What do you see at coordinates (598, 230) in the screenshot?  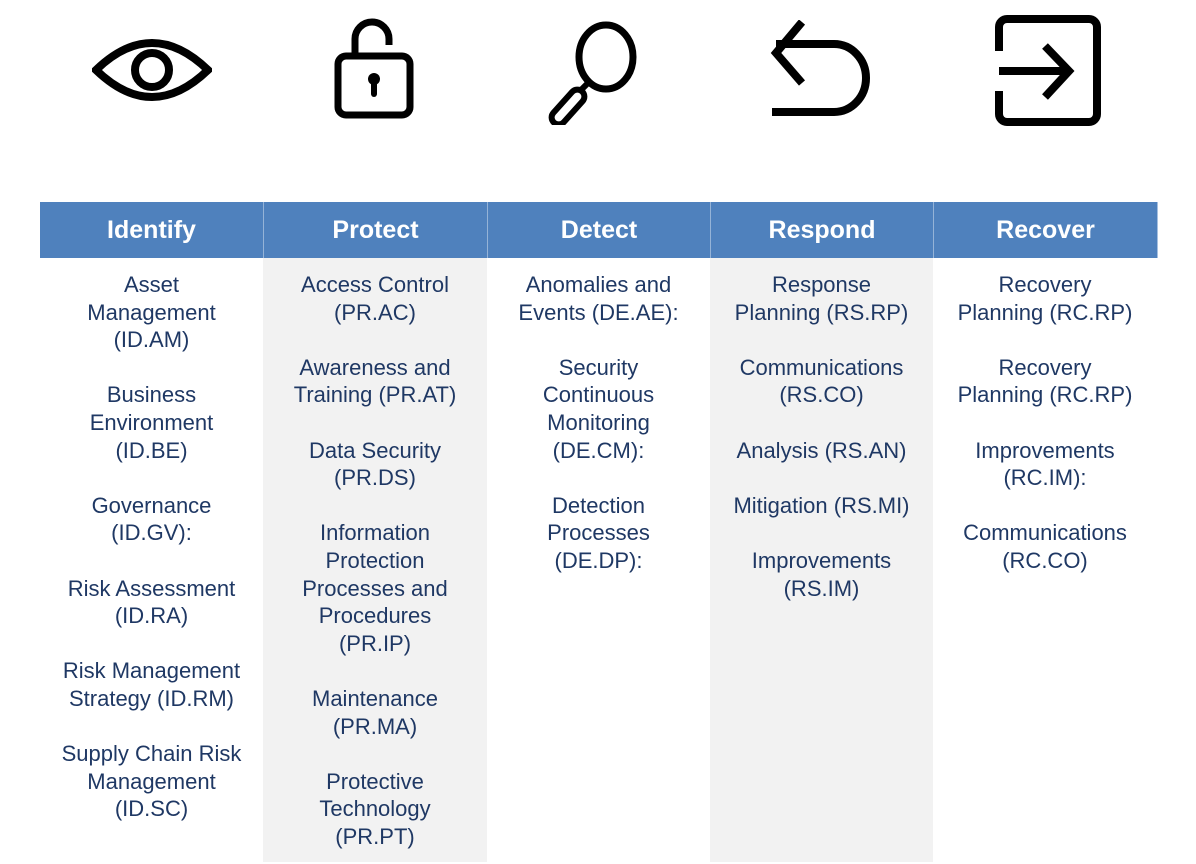 I see `column-header-detect: Detect` at bounding box center [598, 230].